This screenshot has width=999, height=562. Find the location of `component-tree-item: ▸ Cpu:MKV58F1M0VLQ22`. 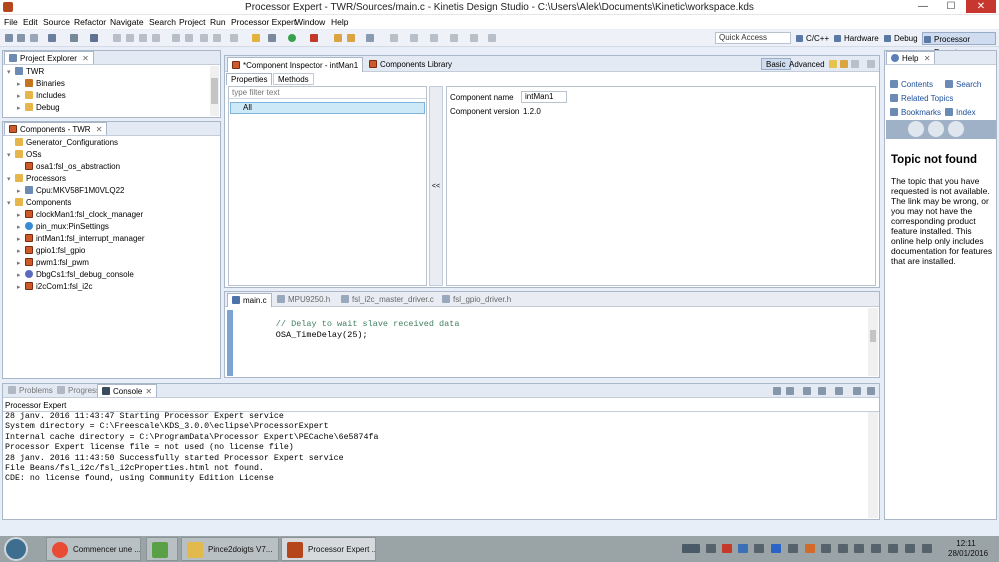

component-tree-item: ▸ Cpu:MKV58F1M0VLQ22 is located at coordinates (71, 191).